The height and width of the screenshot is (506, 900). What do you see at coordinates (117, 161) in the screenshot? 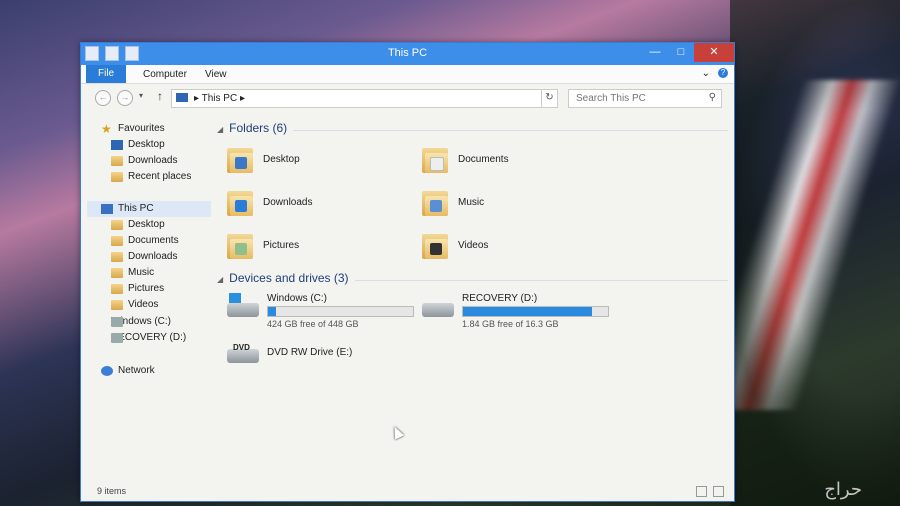
I see `downloads-folder-icon` at bounding box center [117, 161].